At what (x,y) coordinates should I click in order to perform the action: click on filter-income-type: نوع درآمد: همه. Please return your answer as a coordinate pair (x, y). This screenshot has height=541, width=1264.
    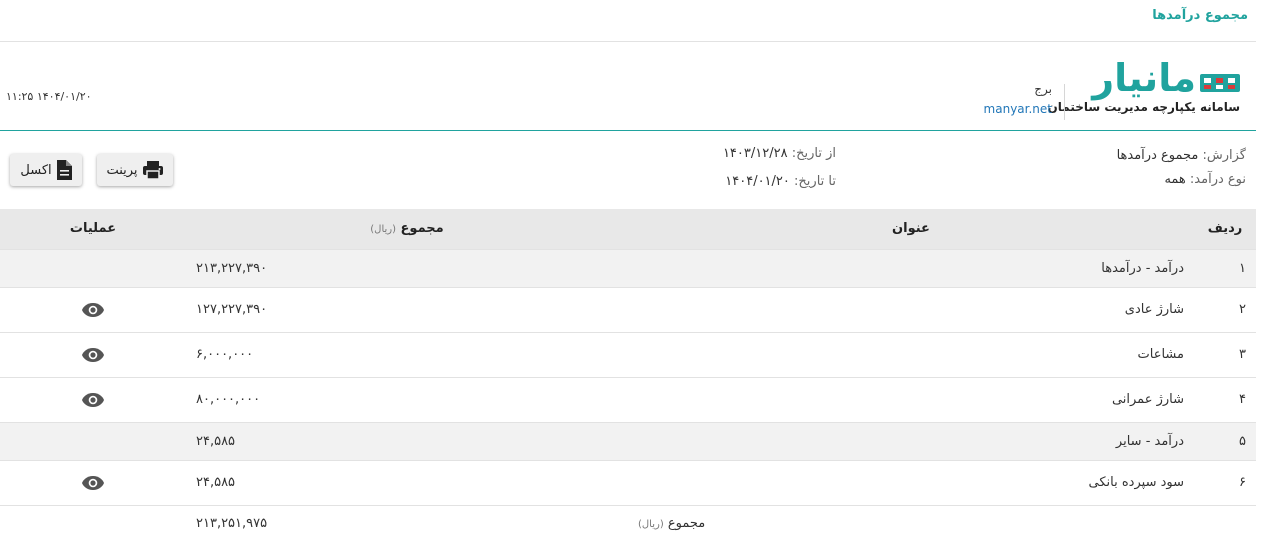
    Looking at the image, I should click on (1205, 179).